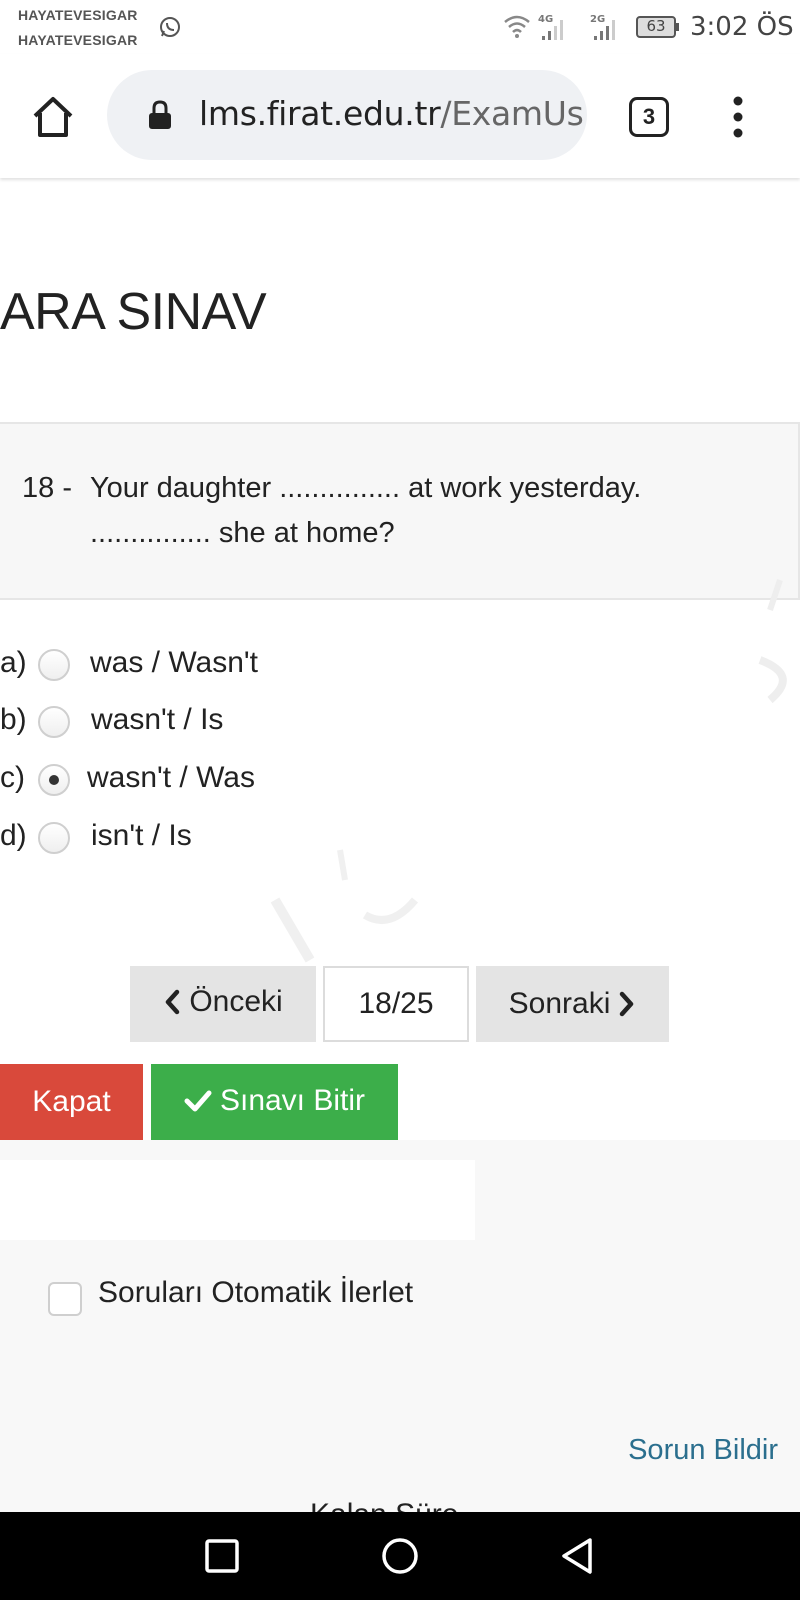 The image size is (800, 1600). I want to click on carrier-name-1: HAYATEVESIGAR, so click(78, 15).